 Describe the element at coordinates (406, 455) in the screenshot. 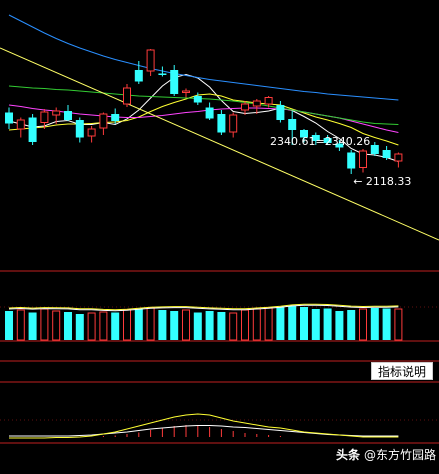

I see `watermark-author: 东方竹园路` at that location.